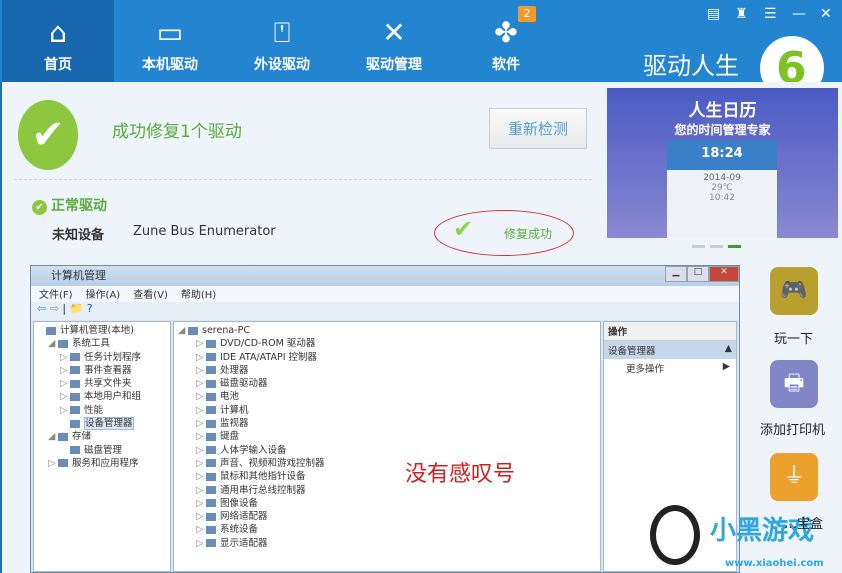 The height and width of the screenshot is (573, 842). I want to click on device-name: Zune Bus Enumerator, so click(204, 231).